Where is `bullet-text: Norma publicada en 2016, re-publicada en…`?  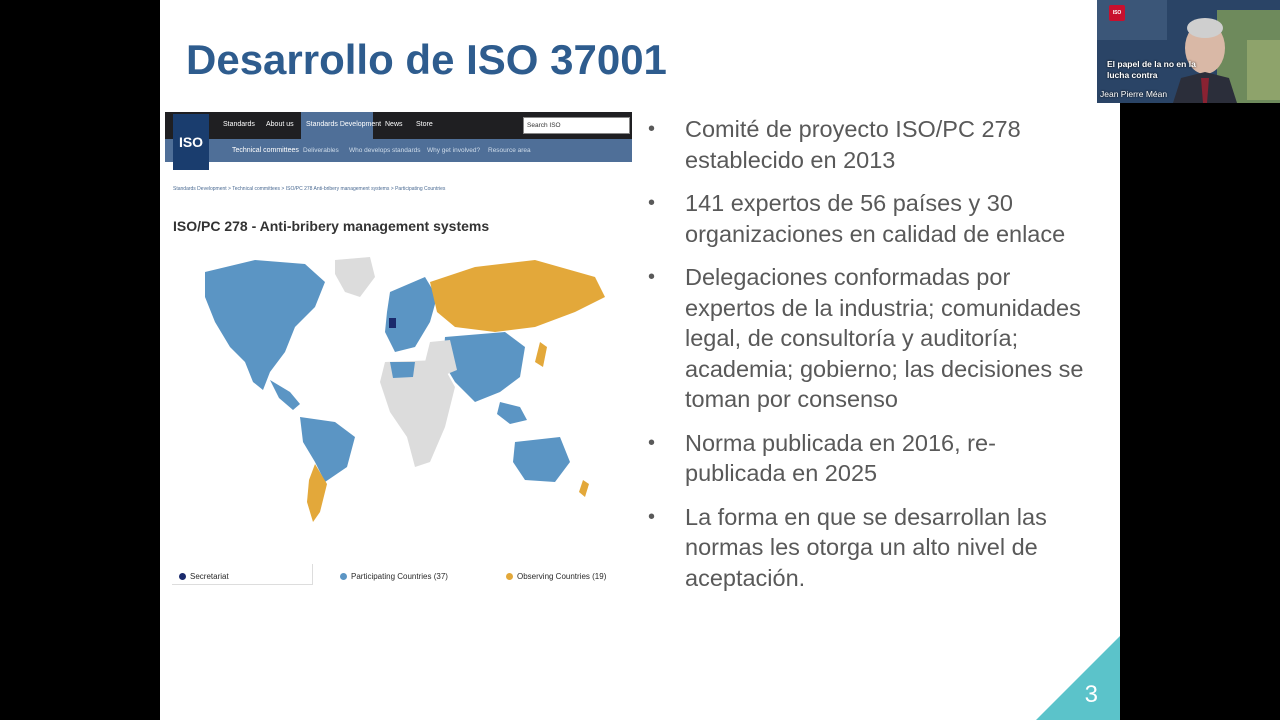 bullet-text: Norma publicada en 2016, re-publicada en… is located at coordinates (840, 458).